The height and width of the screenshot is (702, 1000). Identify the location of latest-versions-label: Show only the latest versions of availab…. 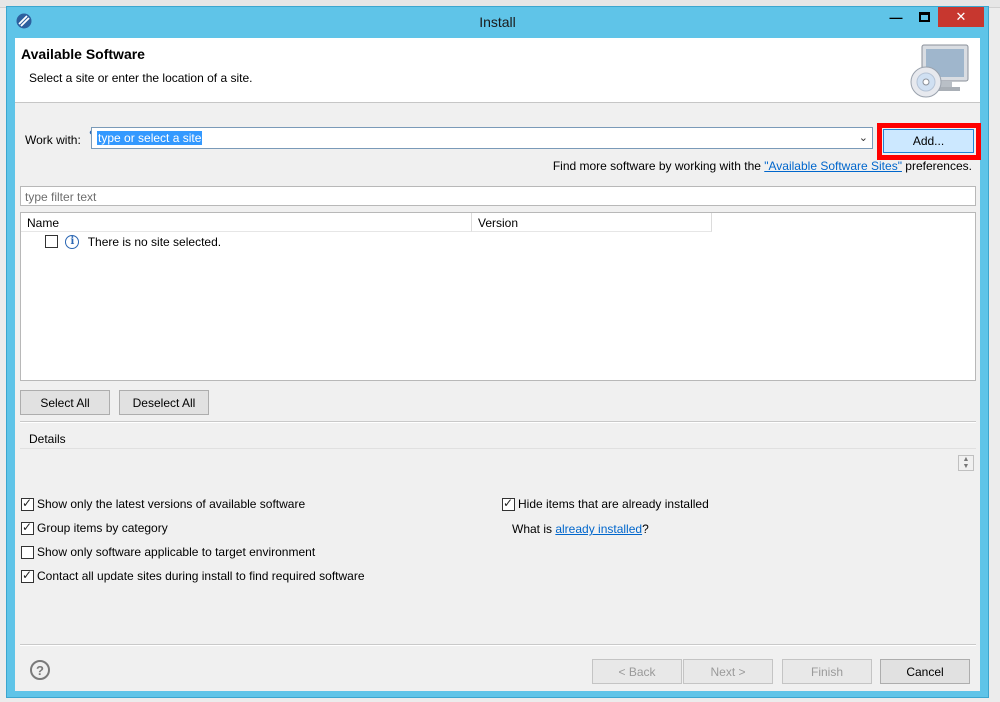
(171, 504).